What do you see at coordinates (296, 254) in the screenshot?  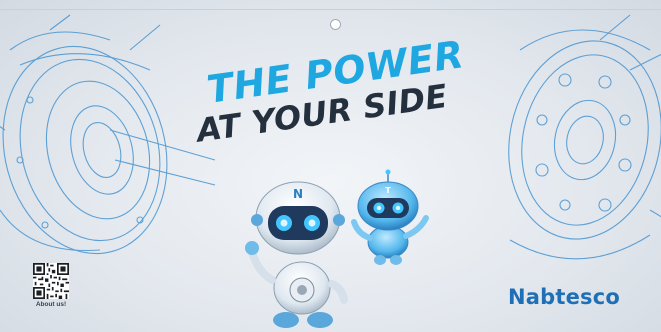 I see `robot-big-icon: N` at bounding box center [296, 254].